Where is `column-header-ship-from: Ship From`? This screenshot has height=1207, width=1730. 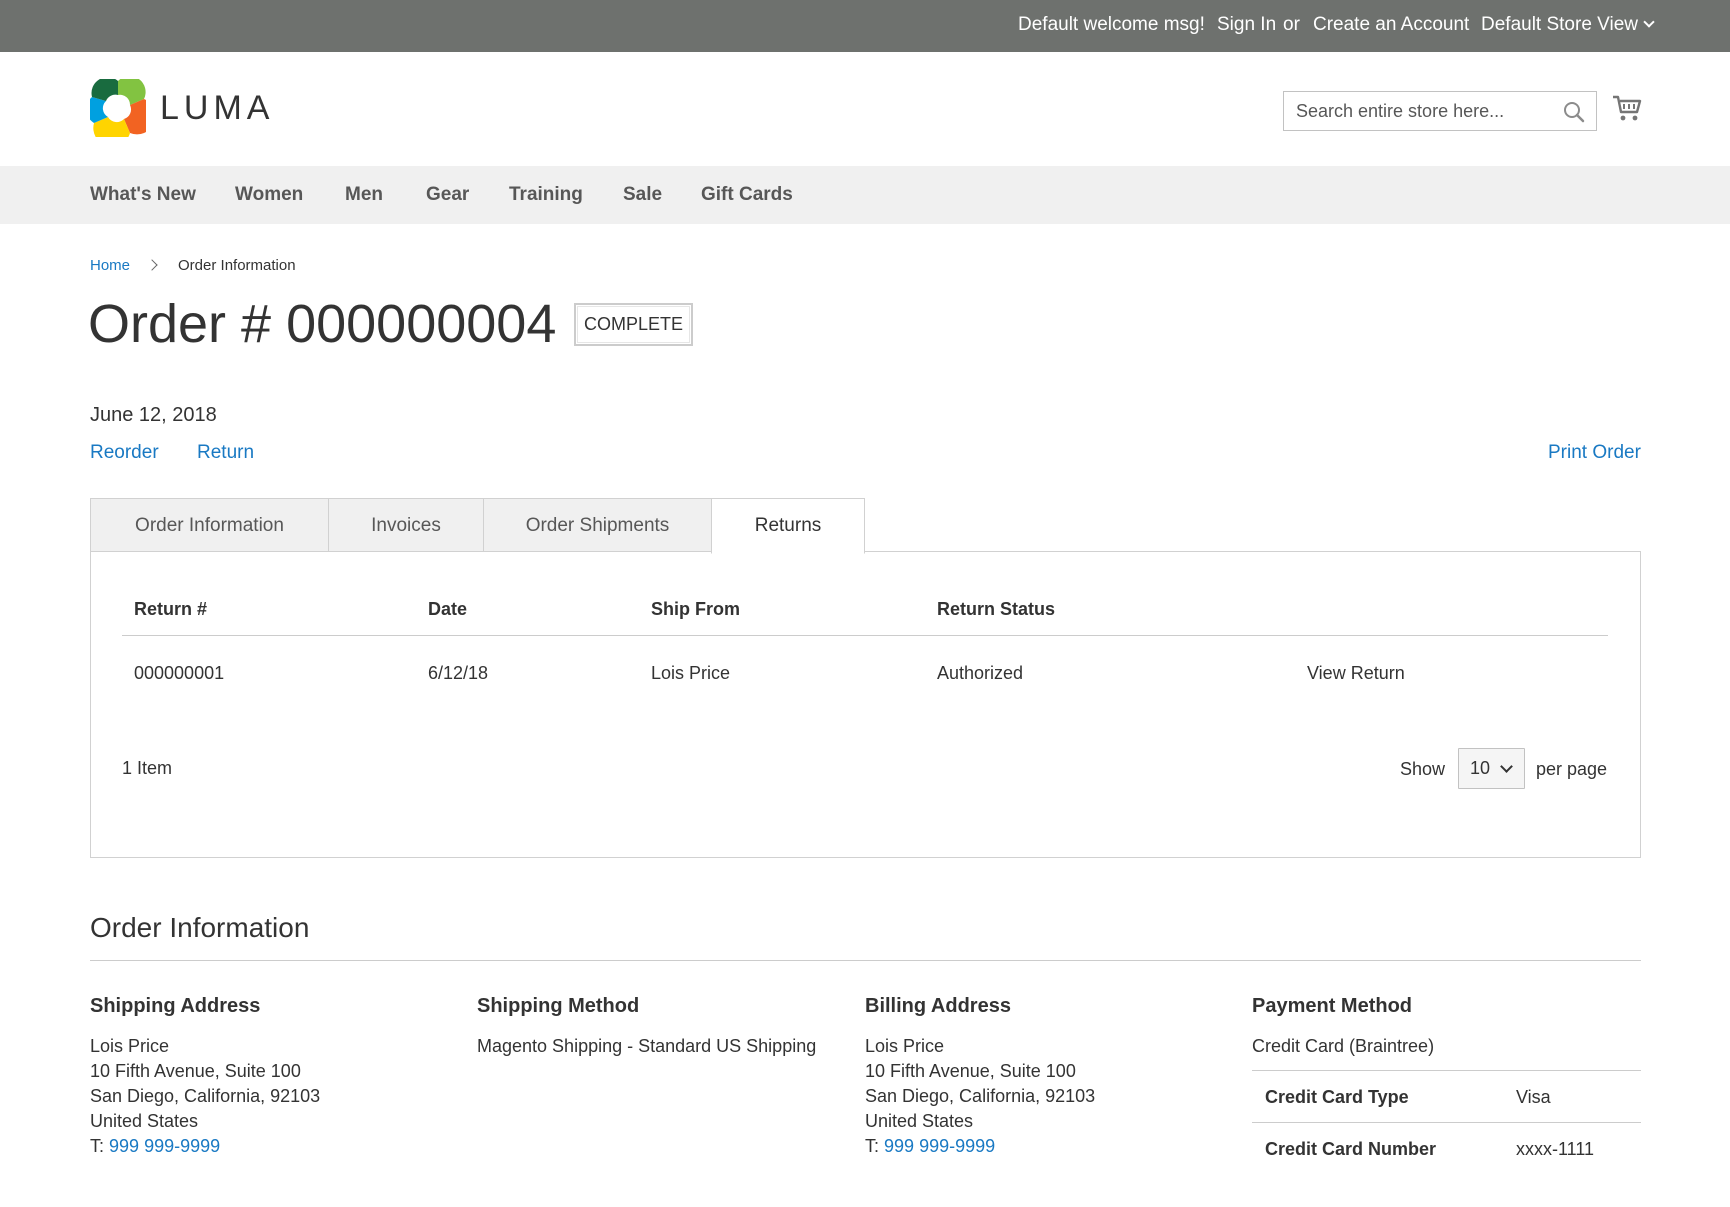
column-header-ship-from: Ship From is located at coordinates (695, 609).